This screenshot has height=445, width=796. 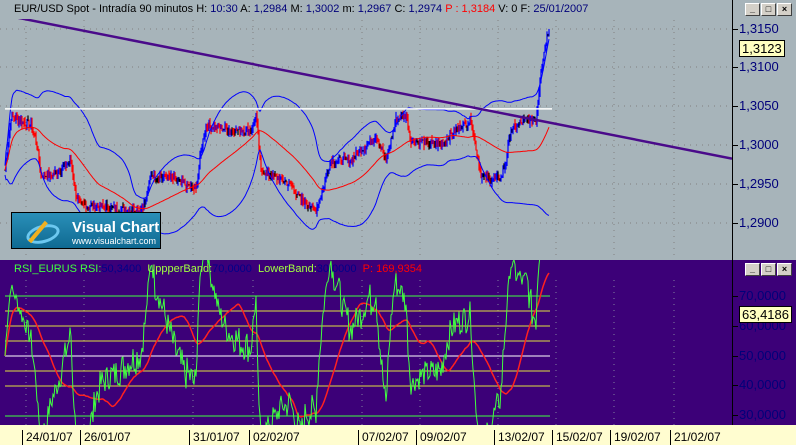 What do you see at coordinates (245, 9) in the screenshot?
I see `field-key: A:` at bounding box center [245, 9].